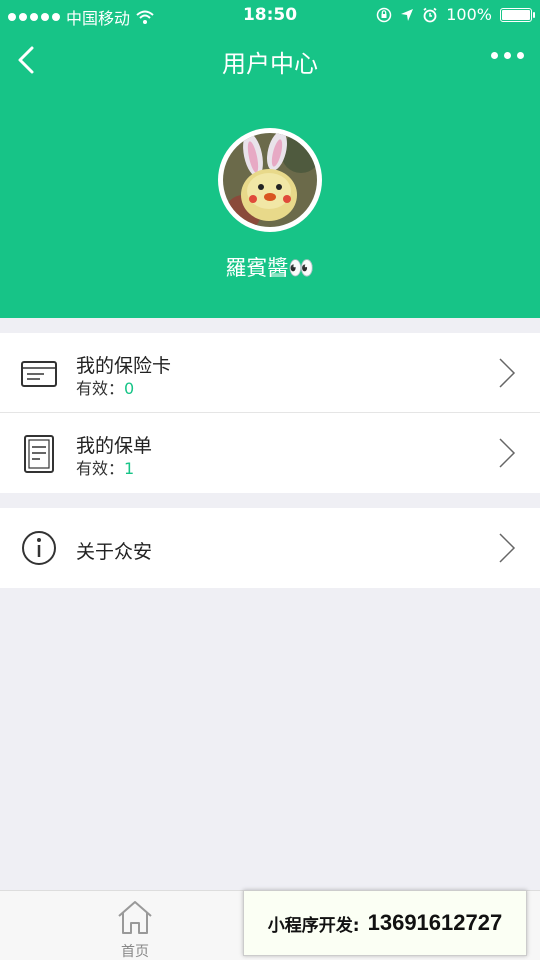  Describe the element at coordinates (494, 55) in the screenshot. I see `more-dots-icon` at that location.